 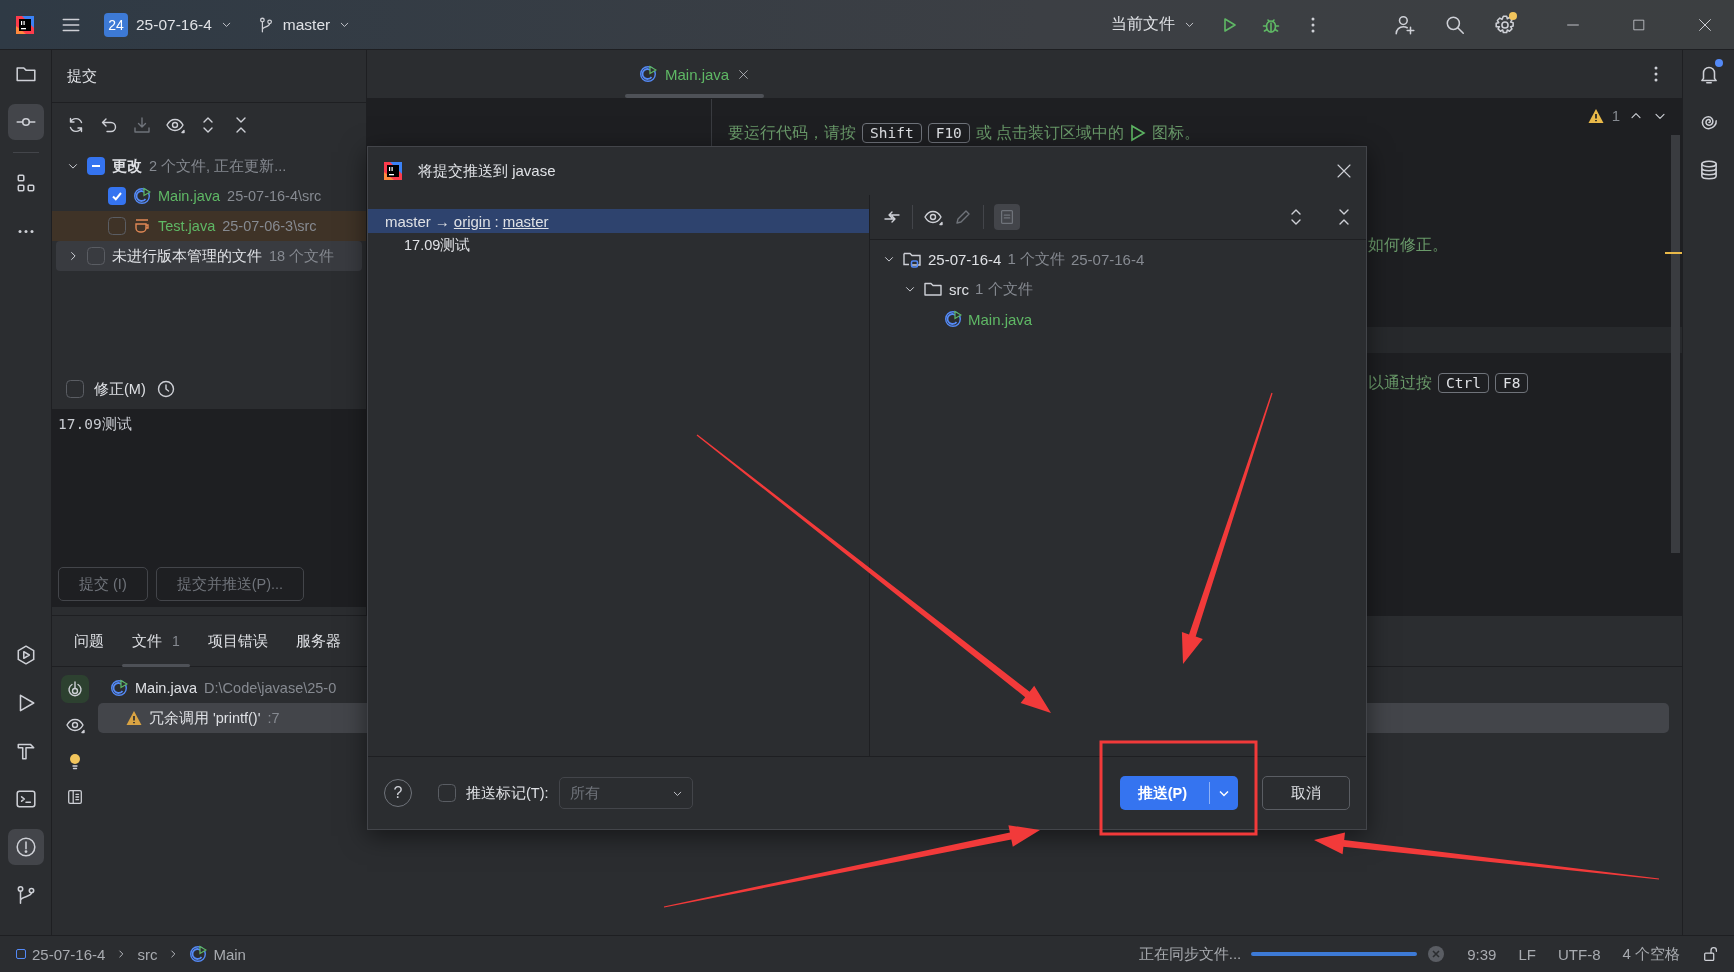 I want to click on key-cap: Ctrl, so click(x=1463, y=383).